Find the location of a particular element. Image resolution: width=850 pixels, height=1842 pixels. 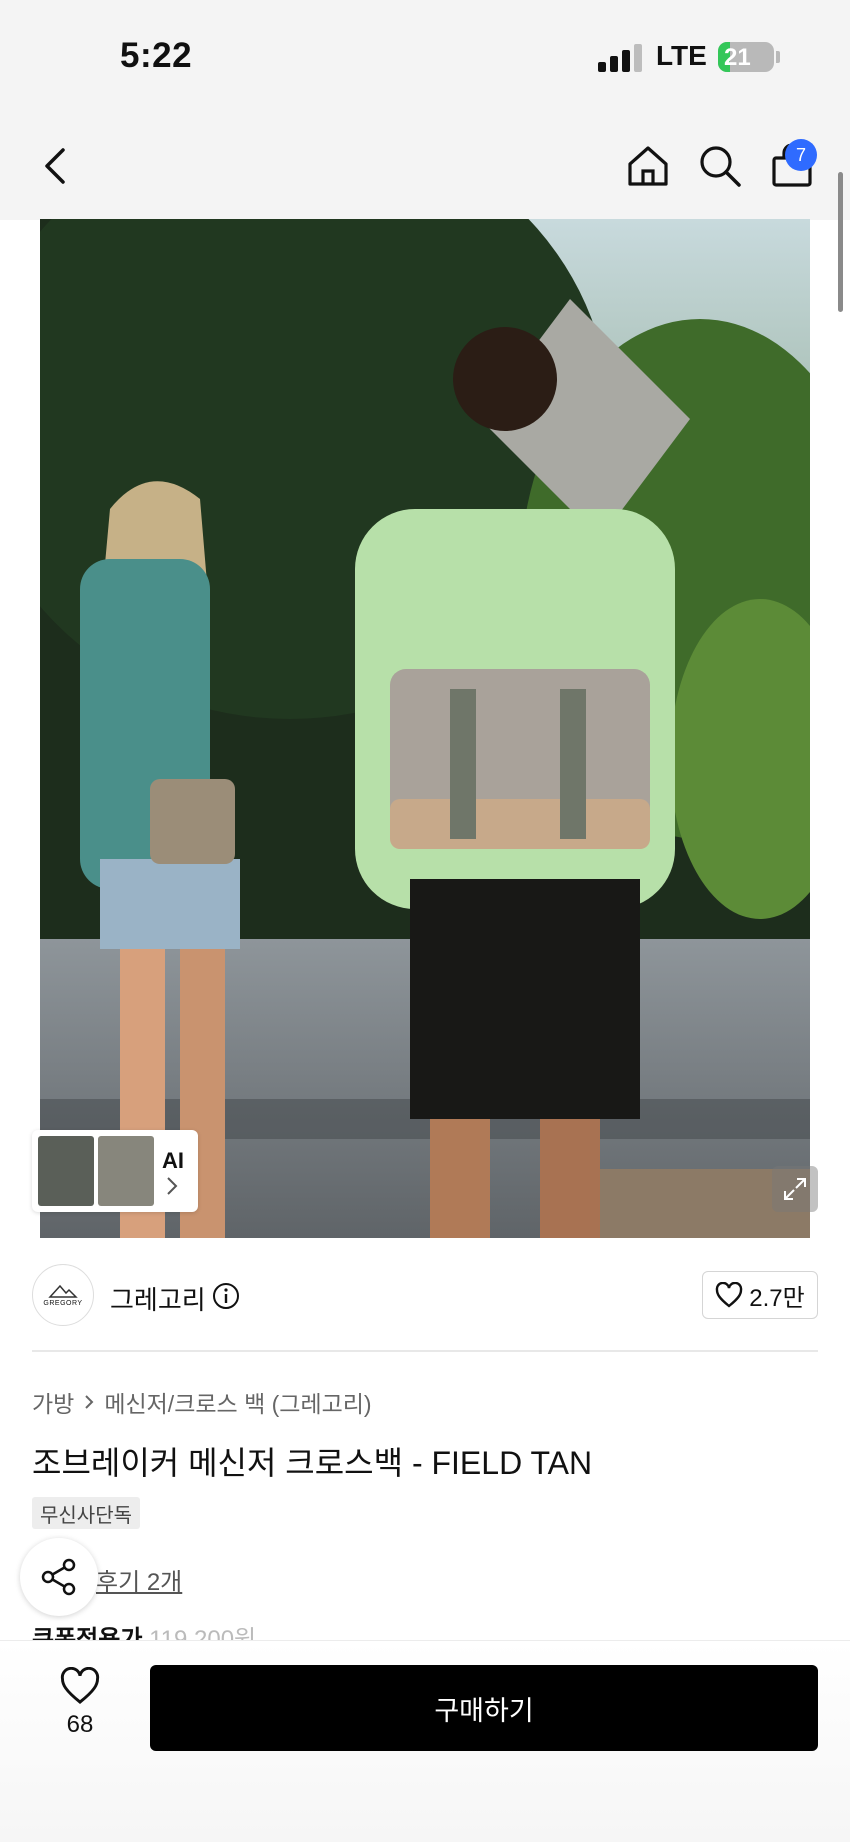

buy-button: 구매하기 is located at coordinates (484, 1708).